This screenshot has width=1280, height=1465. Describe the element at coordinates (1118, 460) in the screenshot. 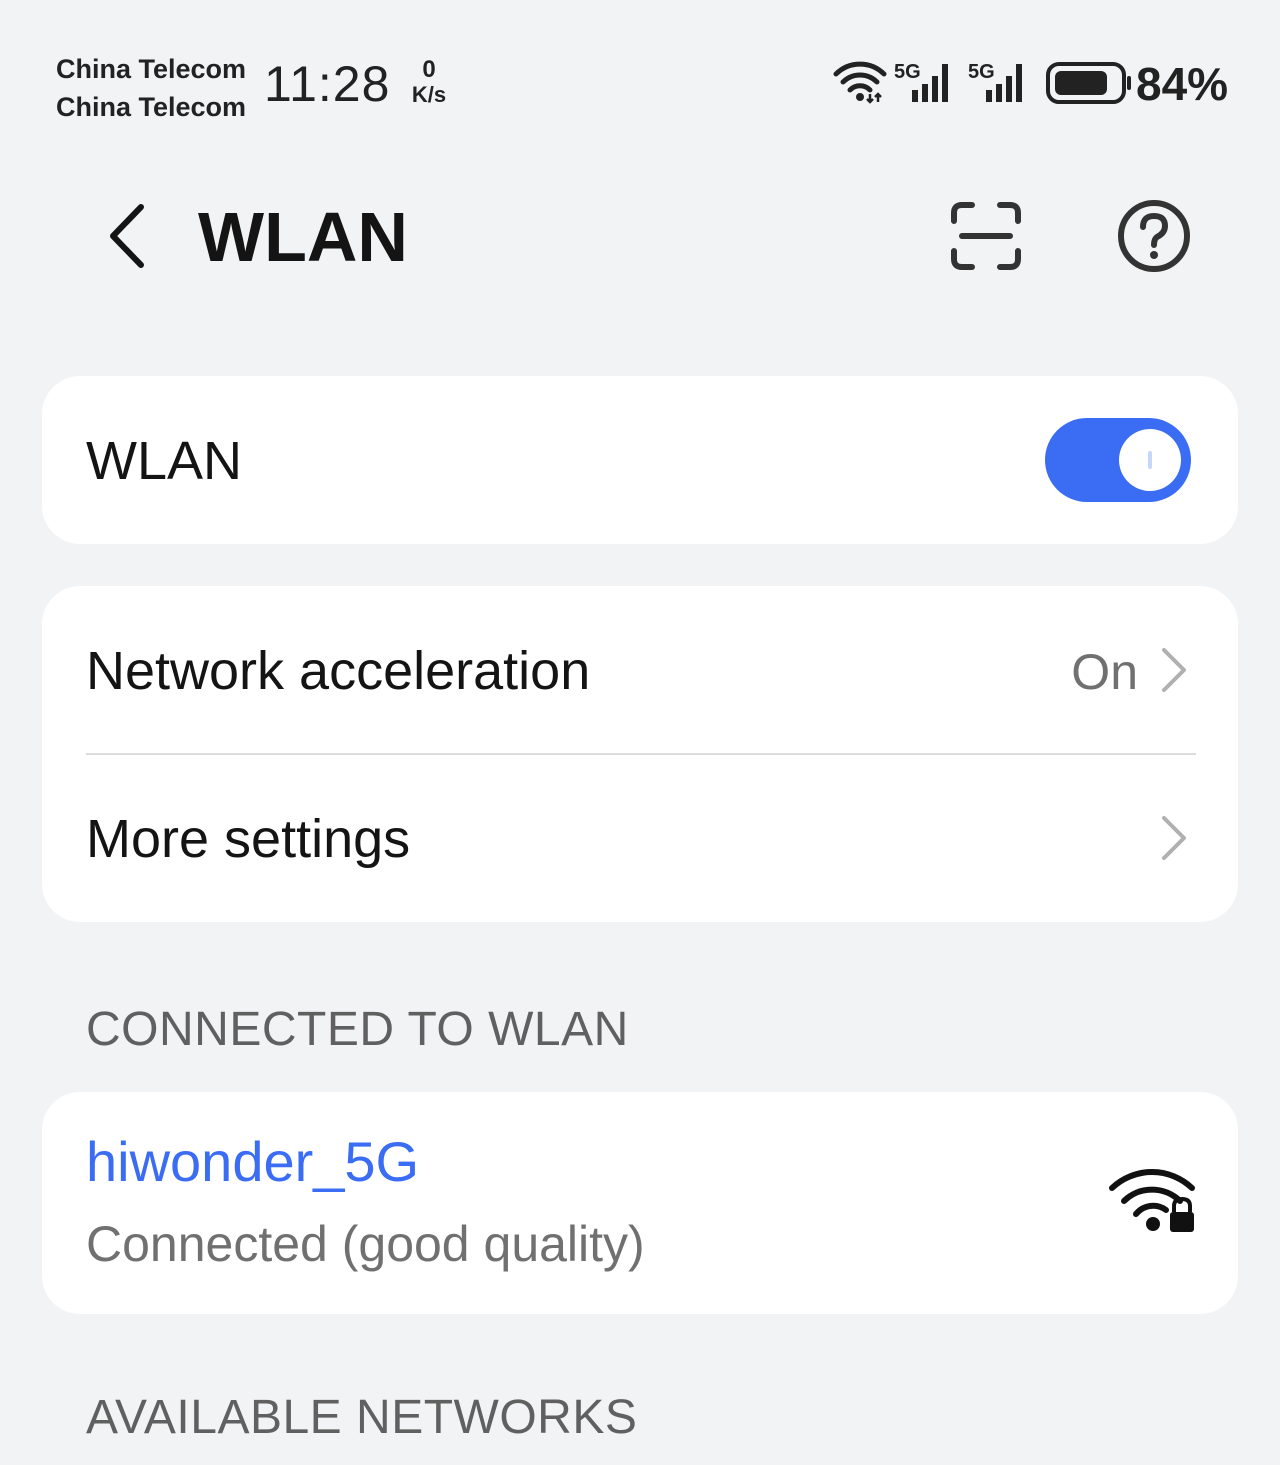

I see `wlan-toggle` at that location.